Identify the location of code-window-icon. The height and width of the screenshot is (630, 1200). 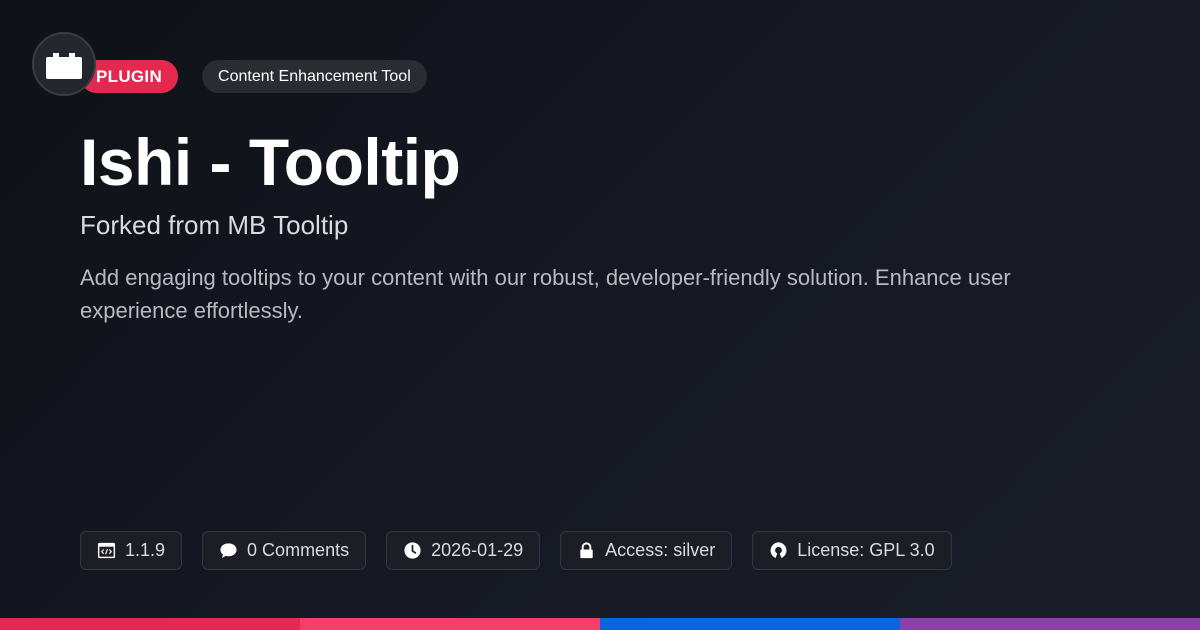
(106, 550).